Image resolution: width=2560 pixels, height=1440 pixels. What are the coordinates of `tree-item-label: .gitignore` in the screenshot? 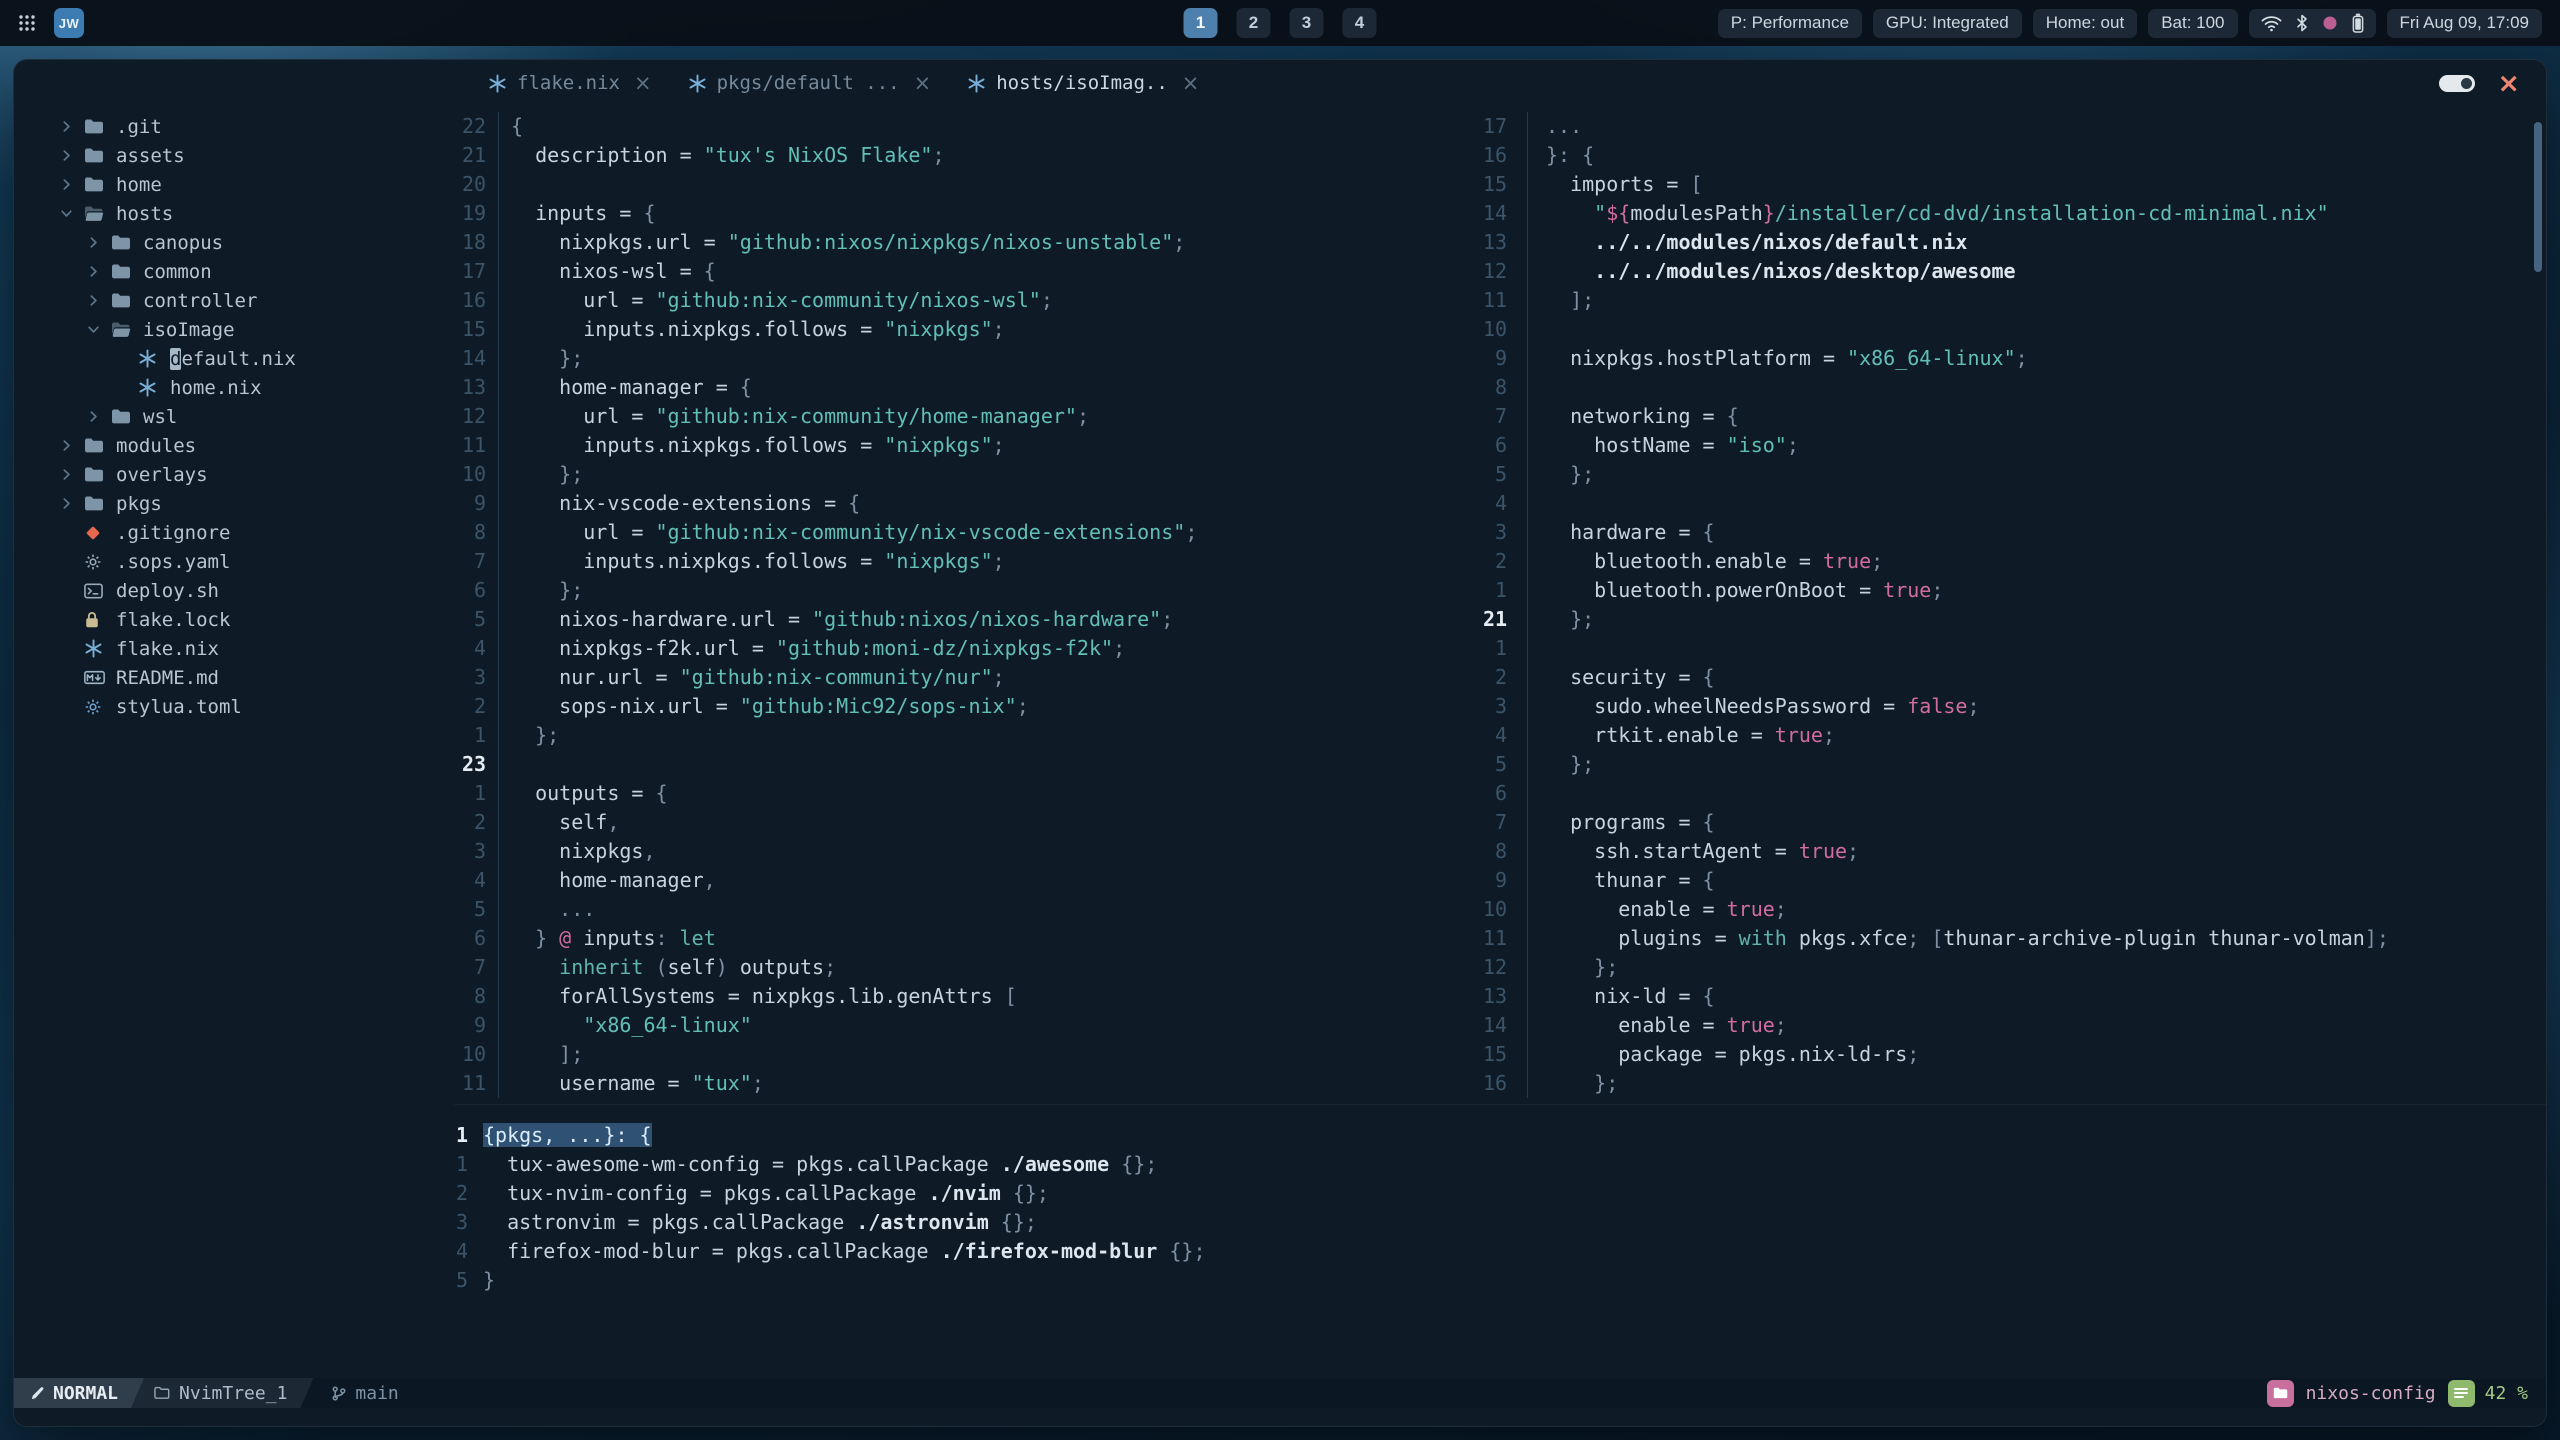 It's located at (173, 532).